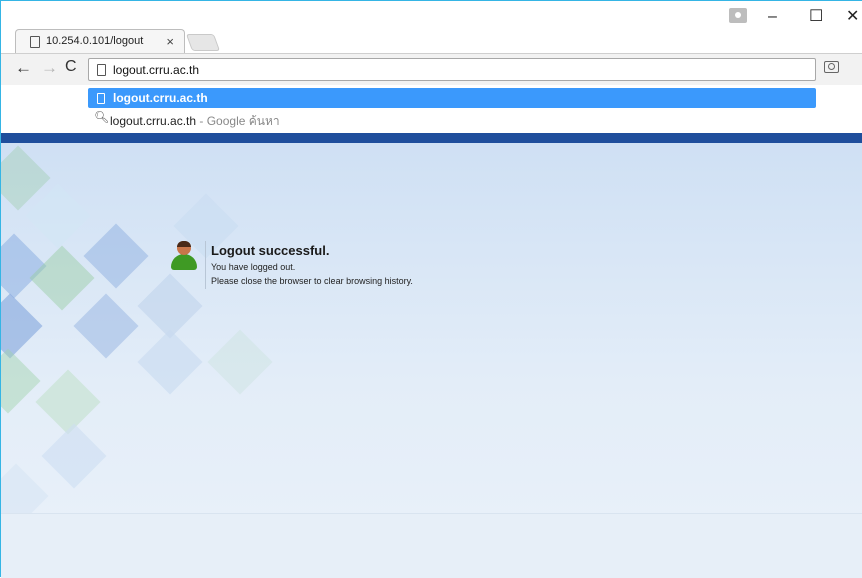  Describe the element at coordinates (205, 265) in the screenshot. I see `divider` at that location.